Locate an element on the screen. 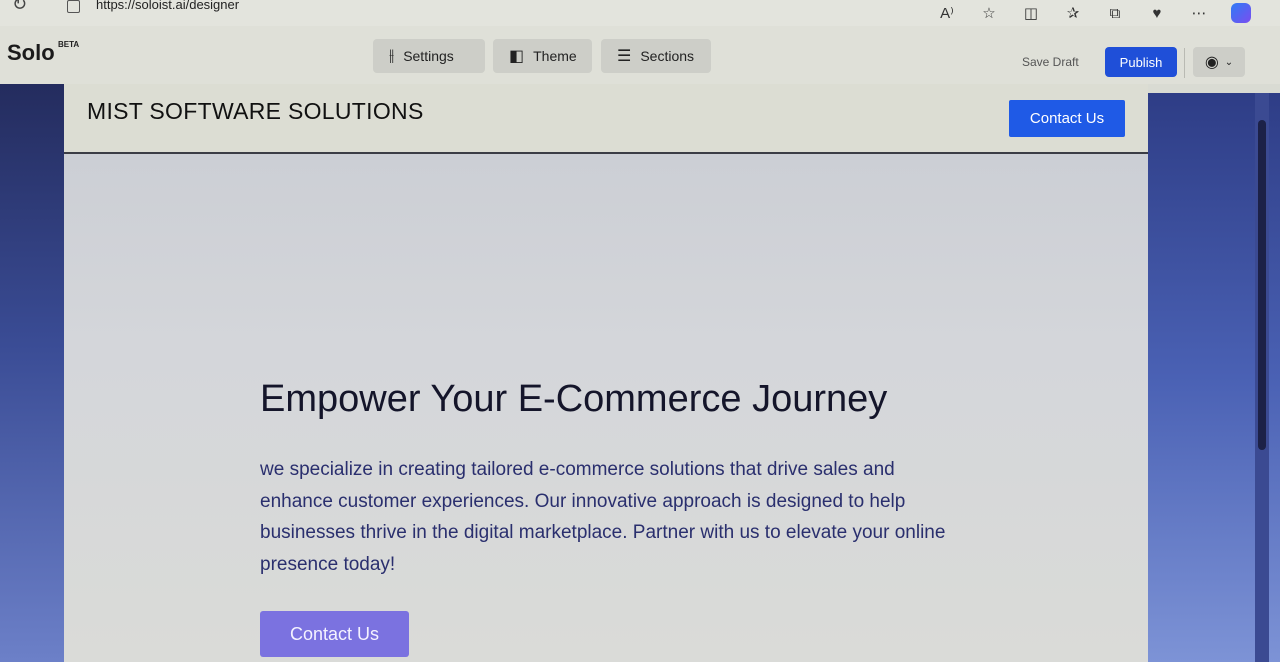 The width and height of the screenshot is (1280, 662). toolbar-divider is located at coordinates (1184, 63).